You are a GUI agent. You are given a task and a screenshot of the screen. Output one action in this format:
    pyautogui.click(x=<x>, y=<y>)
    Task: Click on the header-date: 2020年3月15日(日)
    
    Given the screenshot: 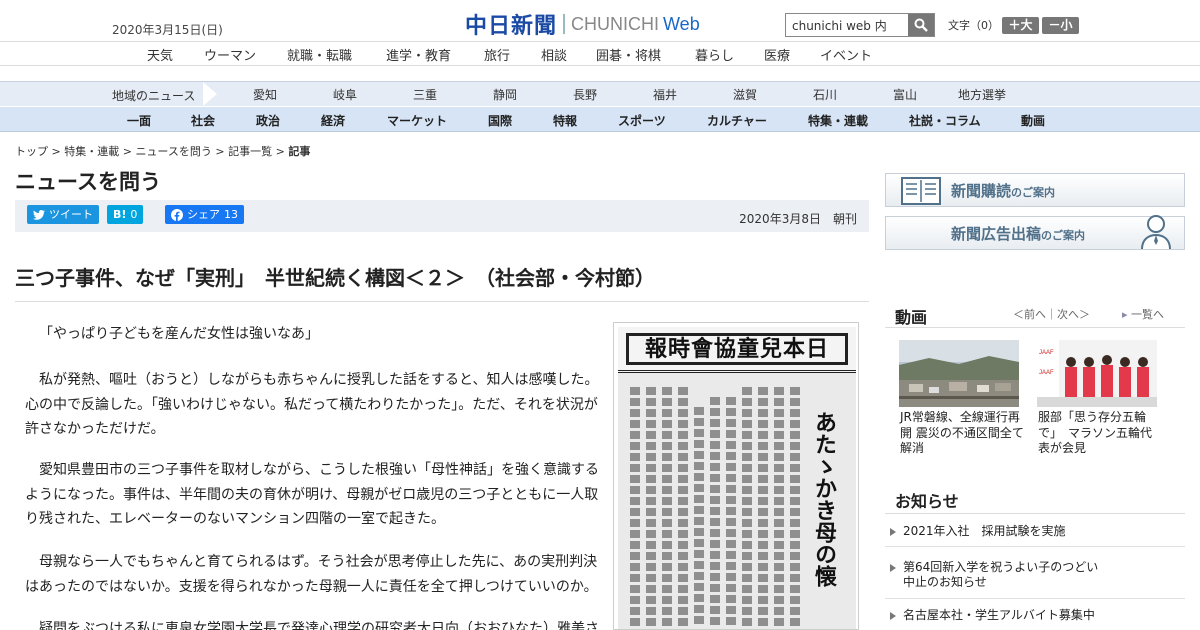 What is the action you would take?
    pyautogui.click(x=167, y=30)
    